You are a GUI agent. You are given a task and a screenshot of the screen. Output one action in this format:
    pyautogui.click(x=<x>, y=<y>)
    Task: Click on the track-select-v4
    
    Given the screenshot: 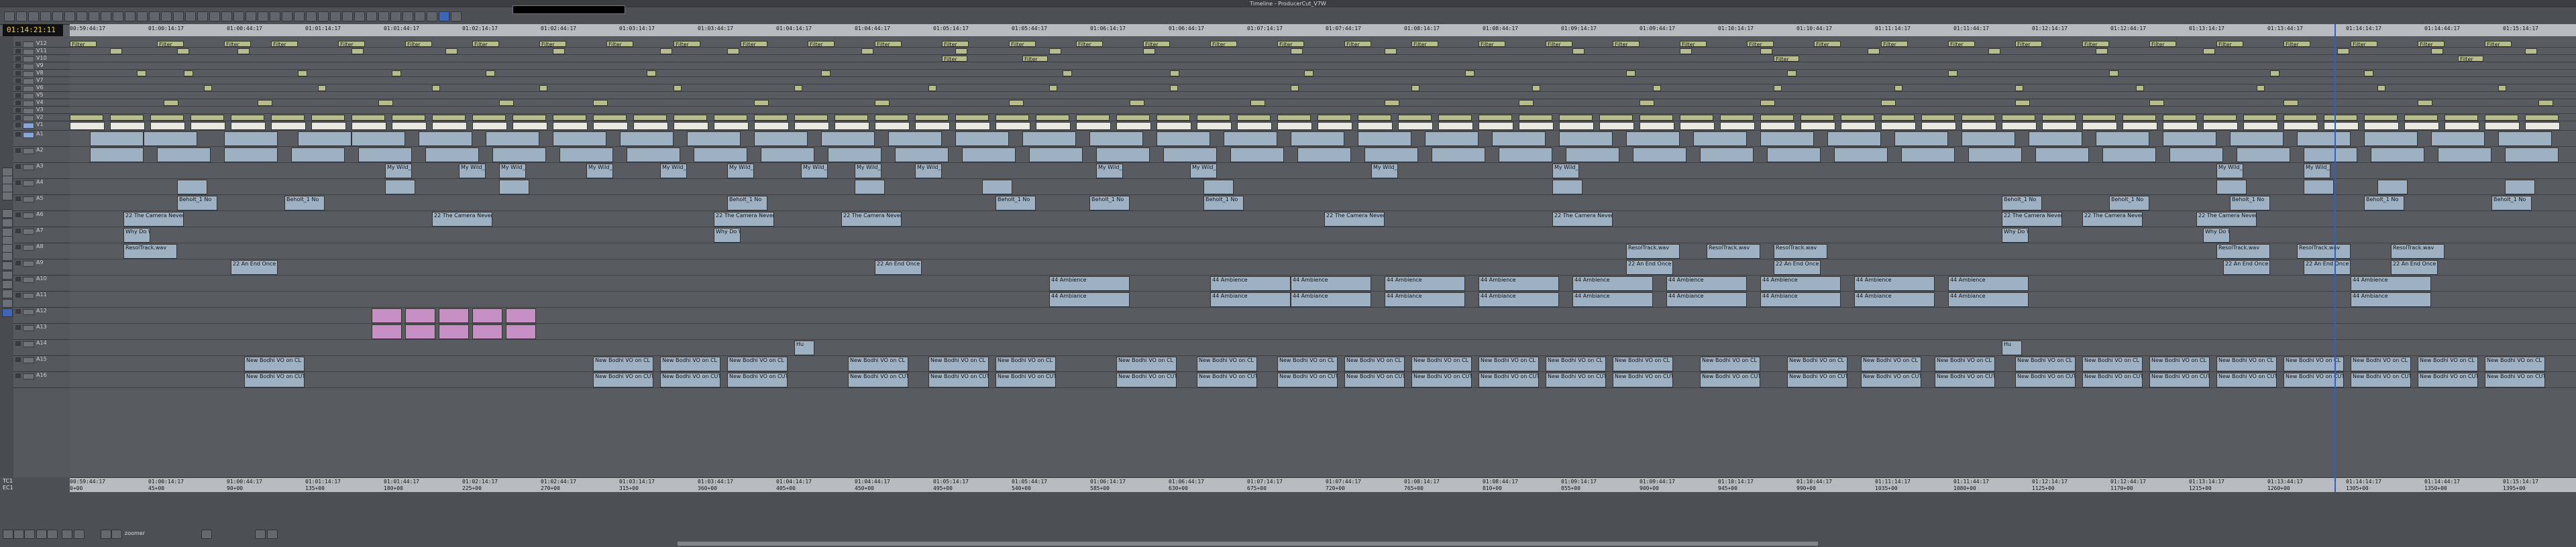 What is the action you would take?
    pyautogui.click(x=28, y=104)
    